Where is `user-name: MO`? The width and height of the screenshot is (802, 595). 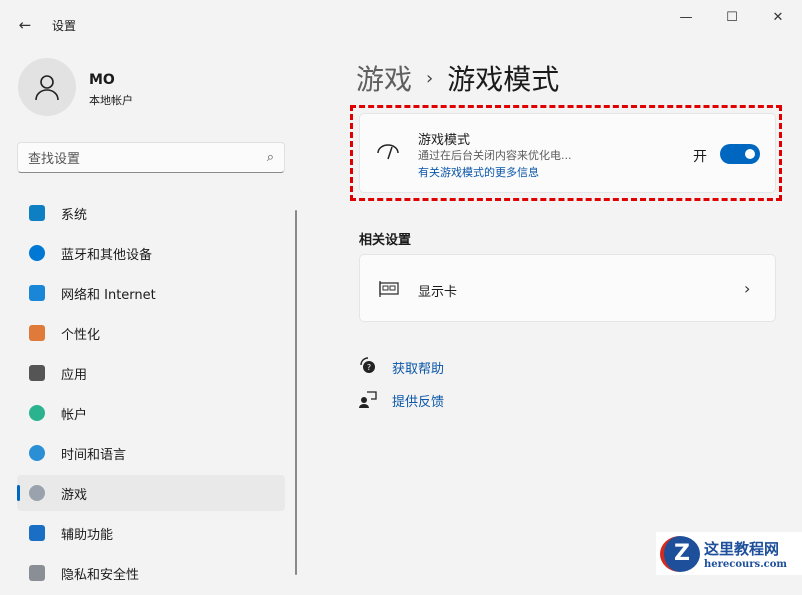 user-name: MO is located at coordinates (102, 80).